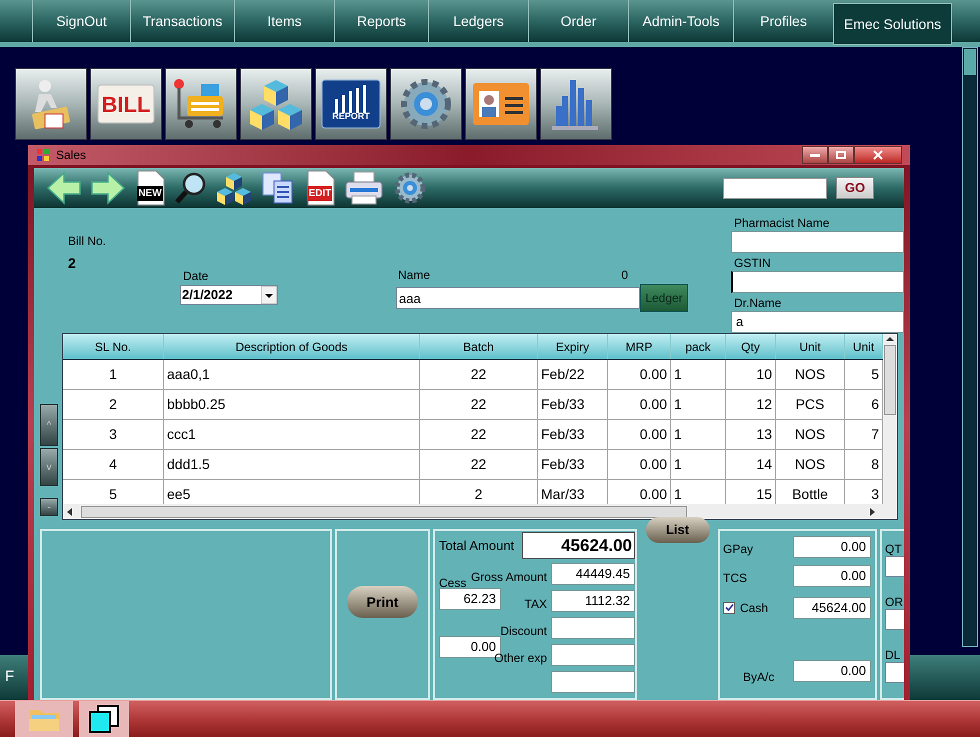  I want to click on taskbar-button, so click(104, 719).